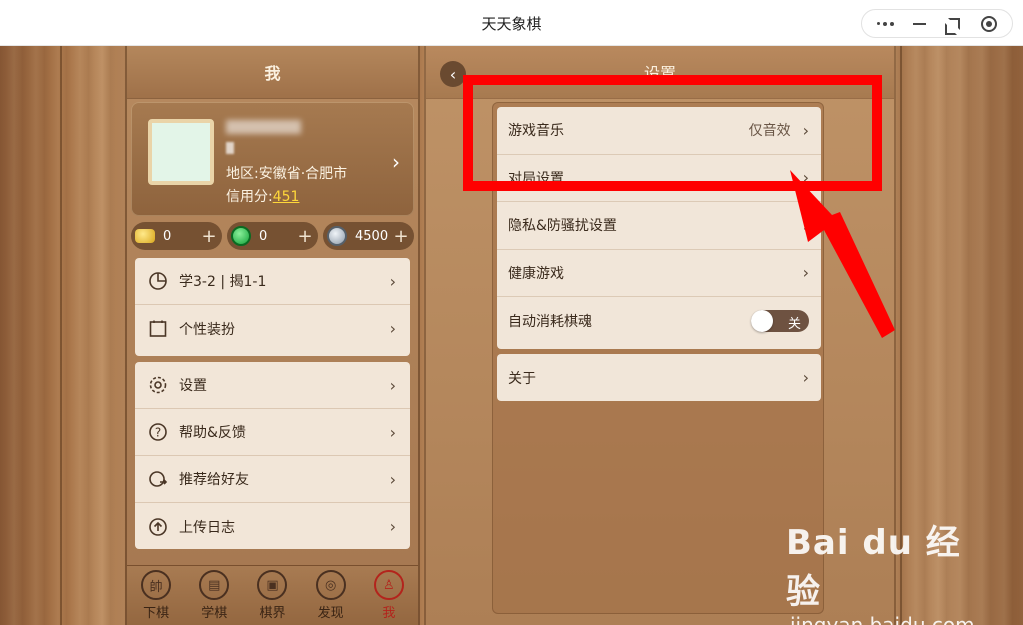 The height and width of the screenshot is (625, 1023). Describe the element at coordinates (842, 254) in the screenshot. I see `annotation-arrow-icon` at that location.